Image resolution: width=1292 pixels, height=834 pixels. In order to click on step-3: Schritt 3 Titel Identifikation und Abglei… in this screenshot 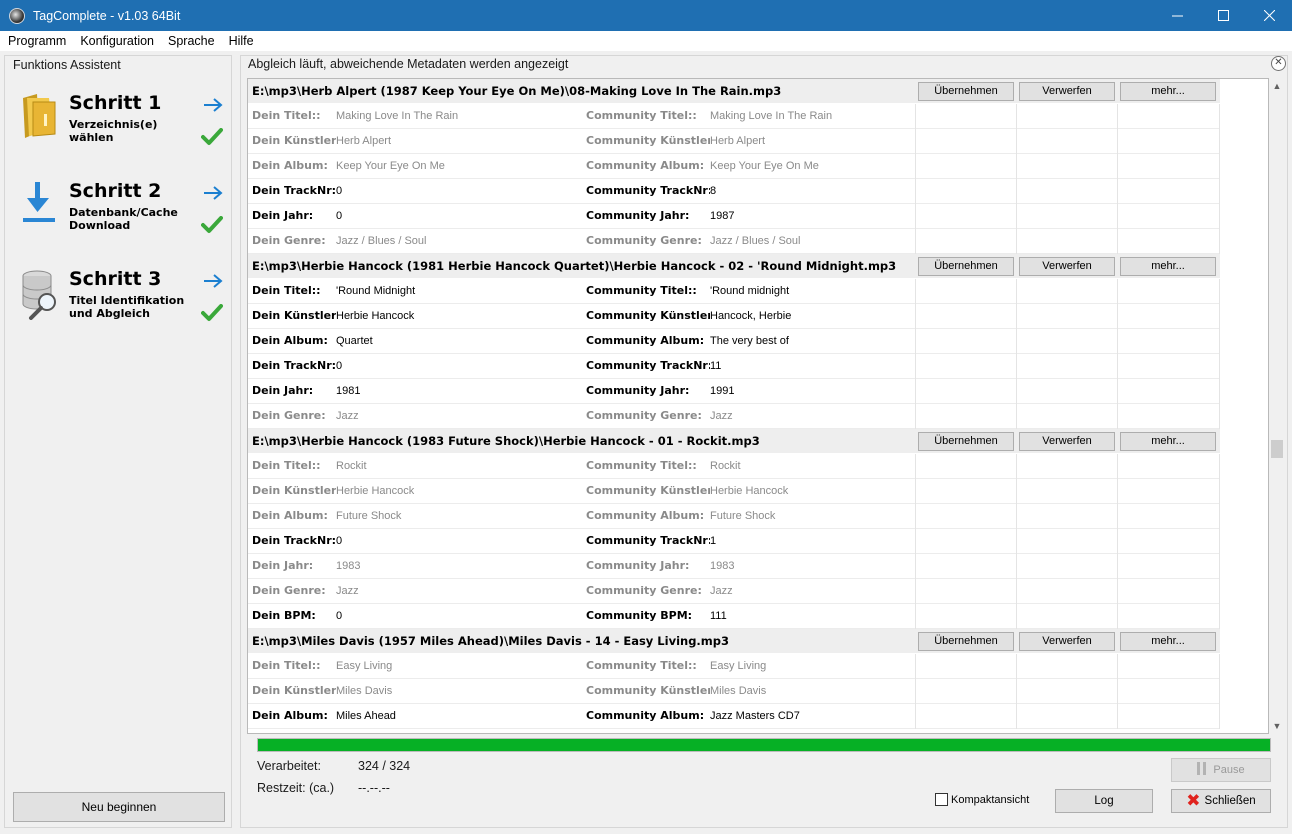, I will do `click(124, 307)`.